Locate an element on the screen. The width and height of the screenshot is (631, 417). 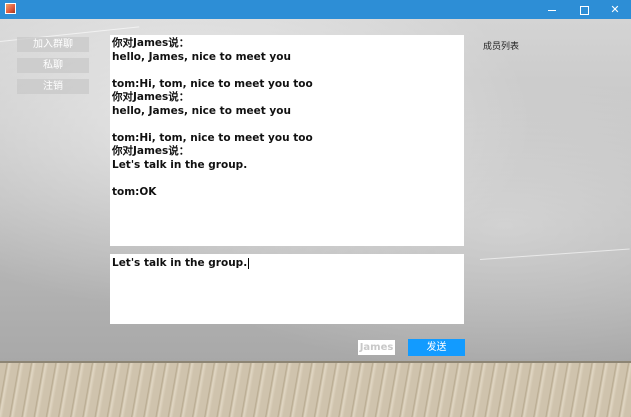
app-icon is located at coordinates (10, 8).